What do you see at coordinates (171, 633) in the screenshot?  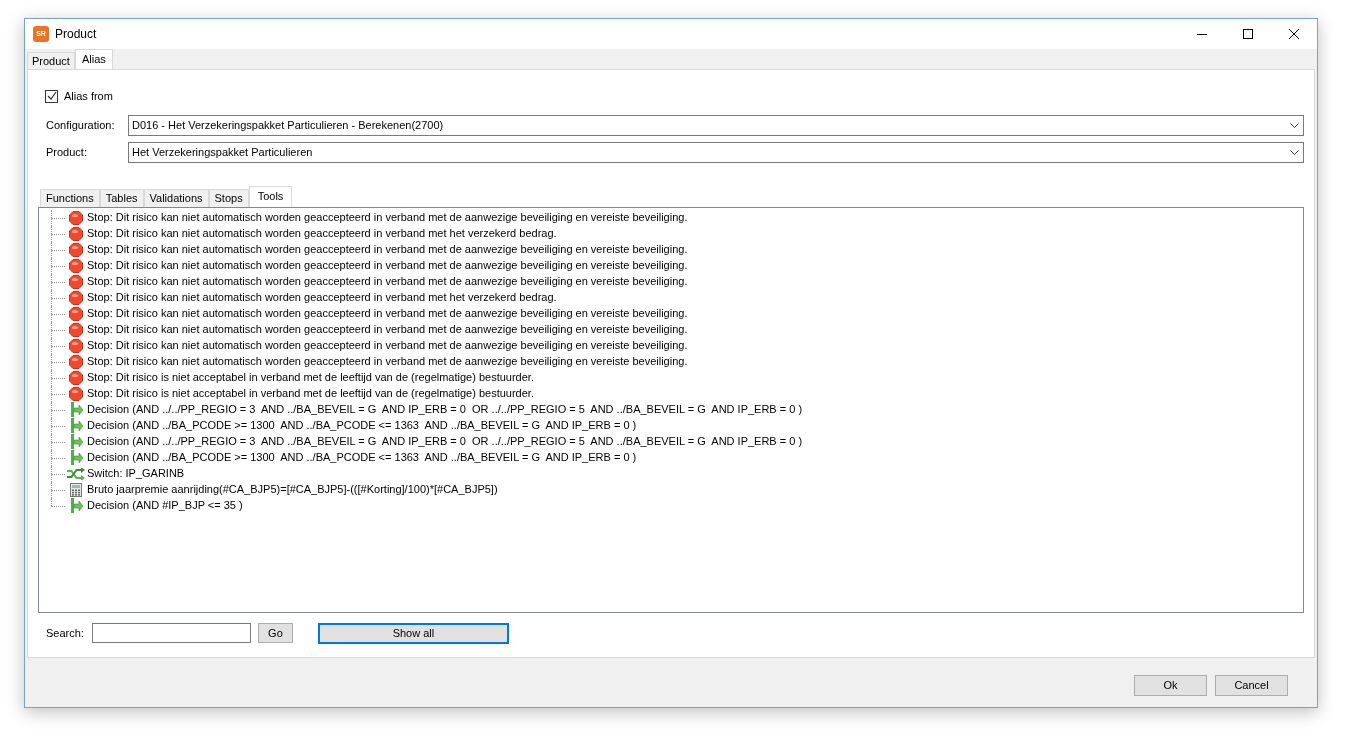 I see `search-field` at bounding box center [171, 633].